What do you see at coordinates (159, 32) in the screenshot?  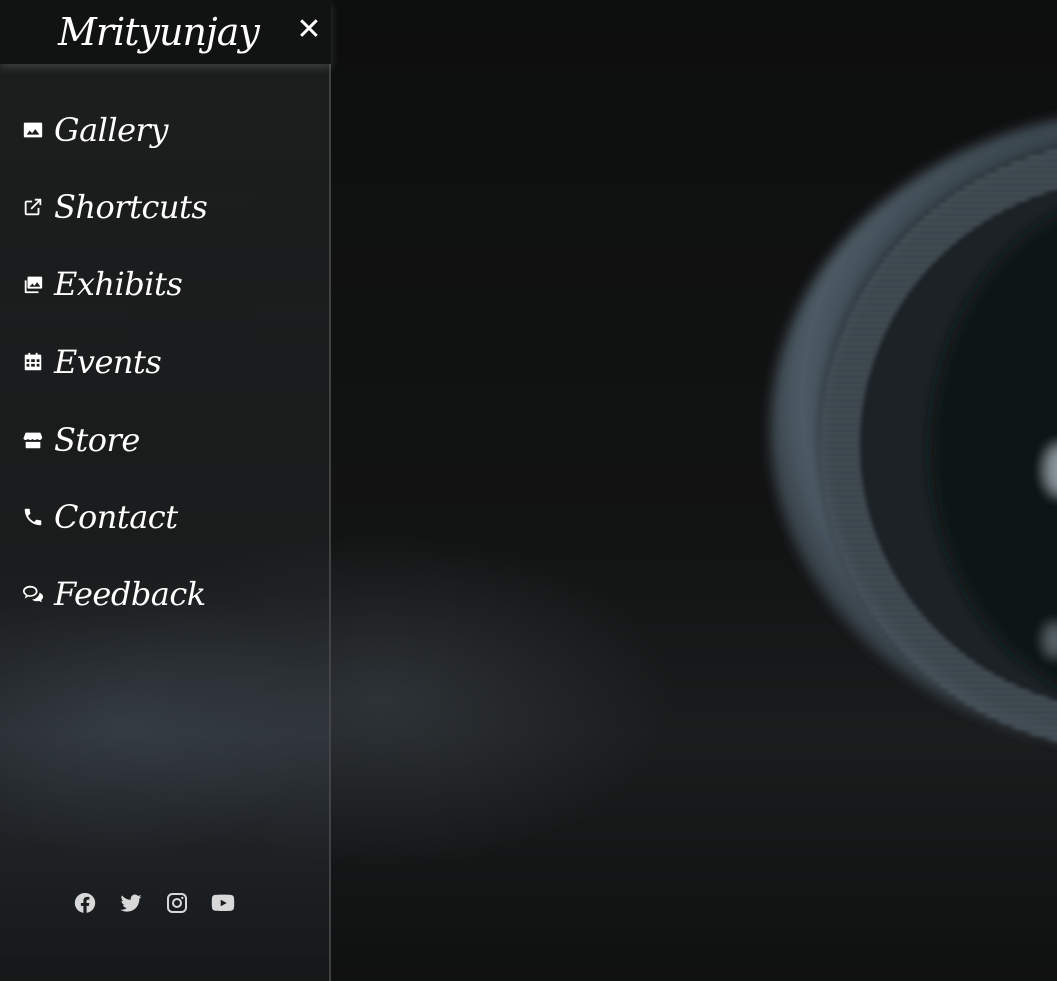 I see `brand-logo: Mrityunjay` at bounding box center [159, 32].